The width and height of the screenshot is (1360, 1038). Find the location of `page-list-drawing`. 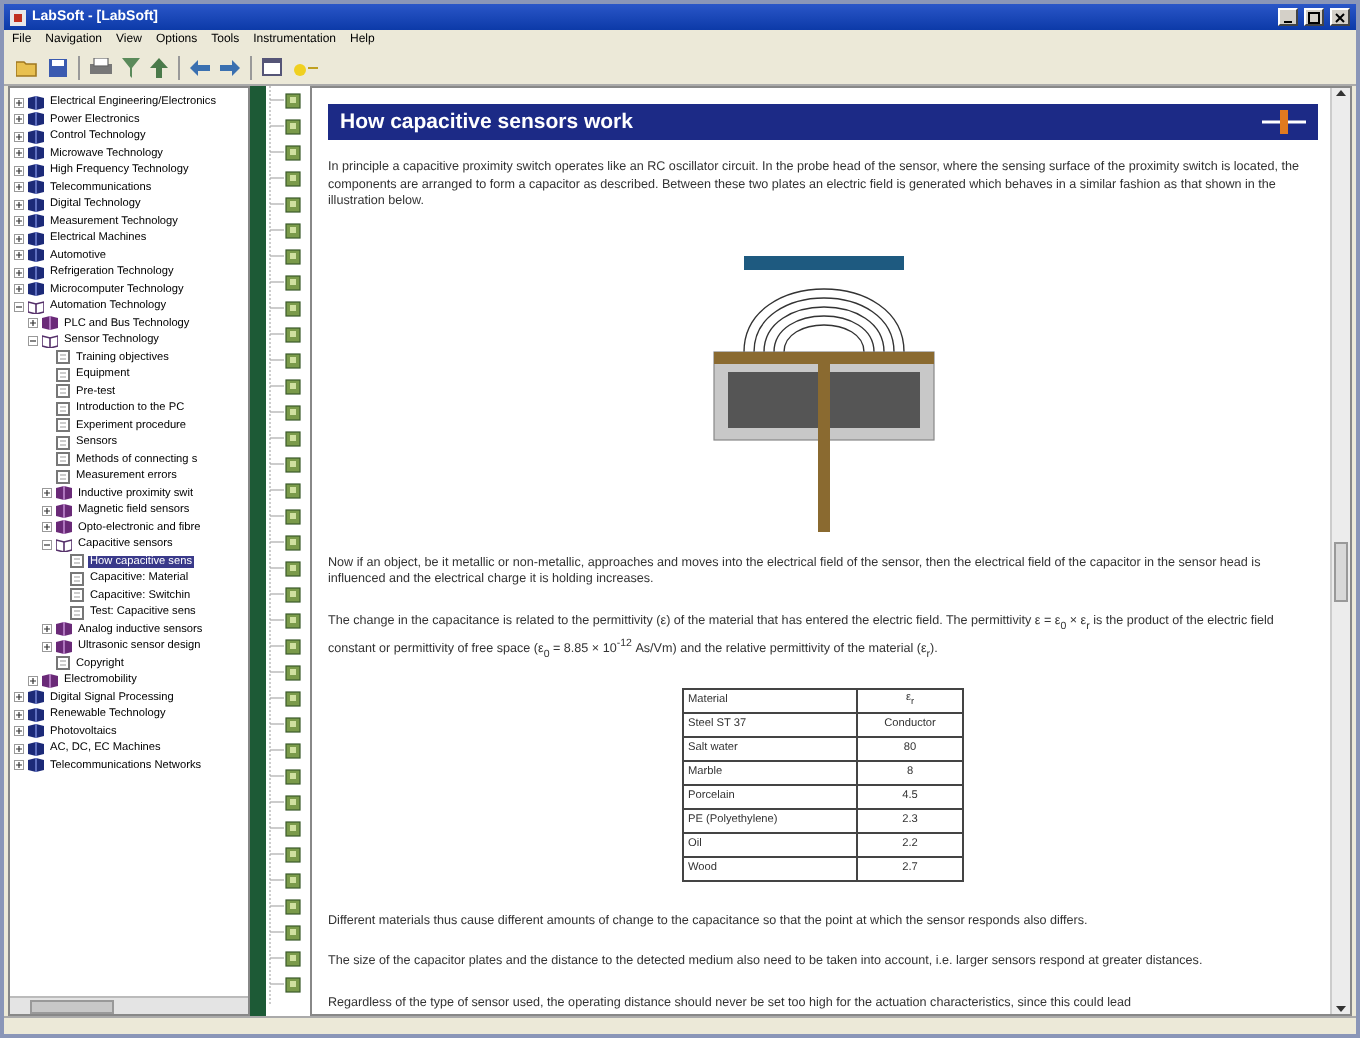

page-list-drawing is located at coordinates (286, 546).